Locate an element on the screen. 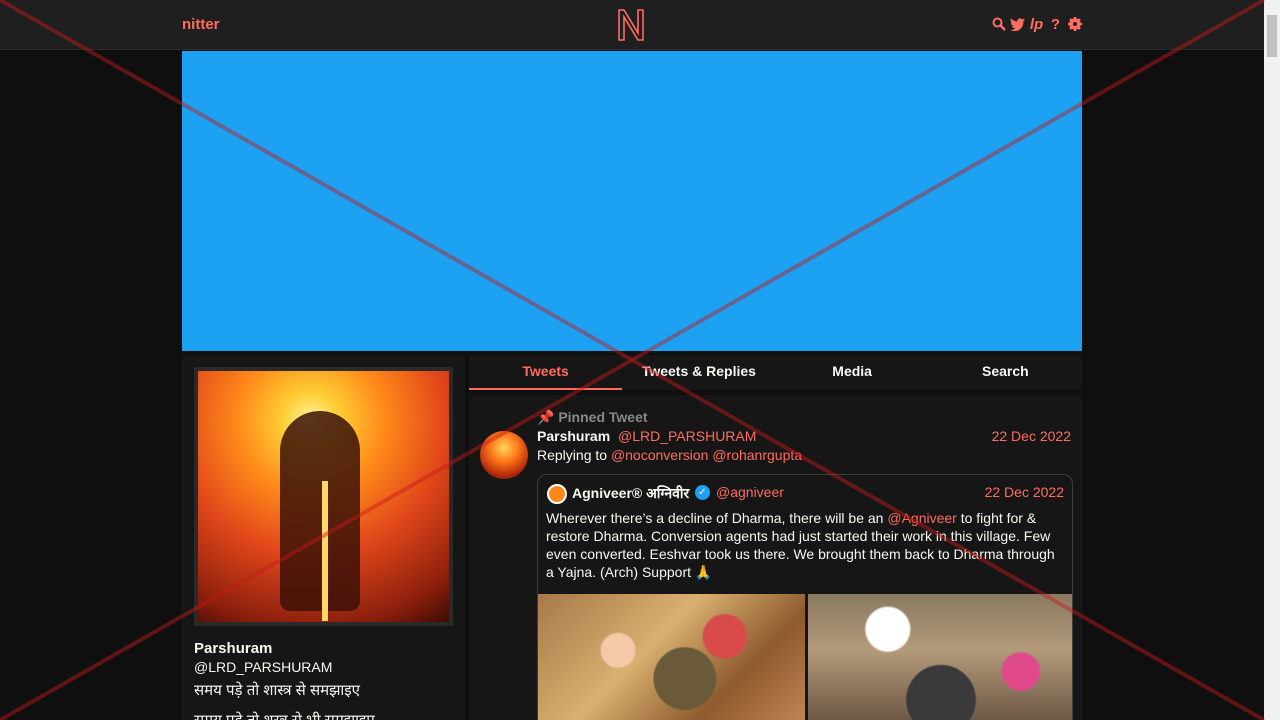 The width and height of the screenshot is (1280, 720). tab-tweets: Tweets is located at coordinates (546, 372).